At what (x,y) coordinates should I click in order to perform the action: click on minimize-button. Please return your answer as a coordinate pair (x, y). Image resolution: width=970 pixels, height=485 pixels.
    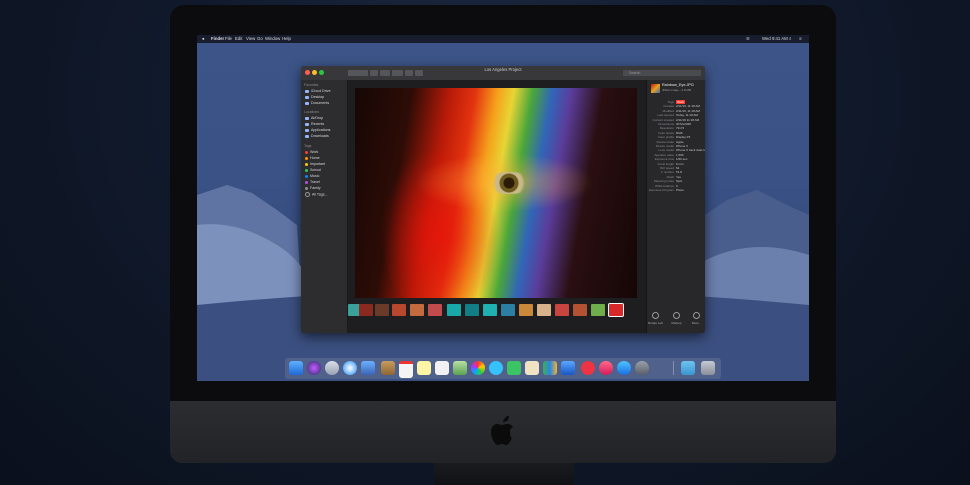
    Looking at the image, I should click on (314, 72).